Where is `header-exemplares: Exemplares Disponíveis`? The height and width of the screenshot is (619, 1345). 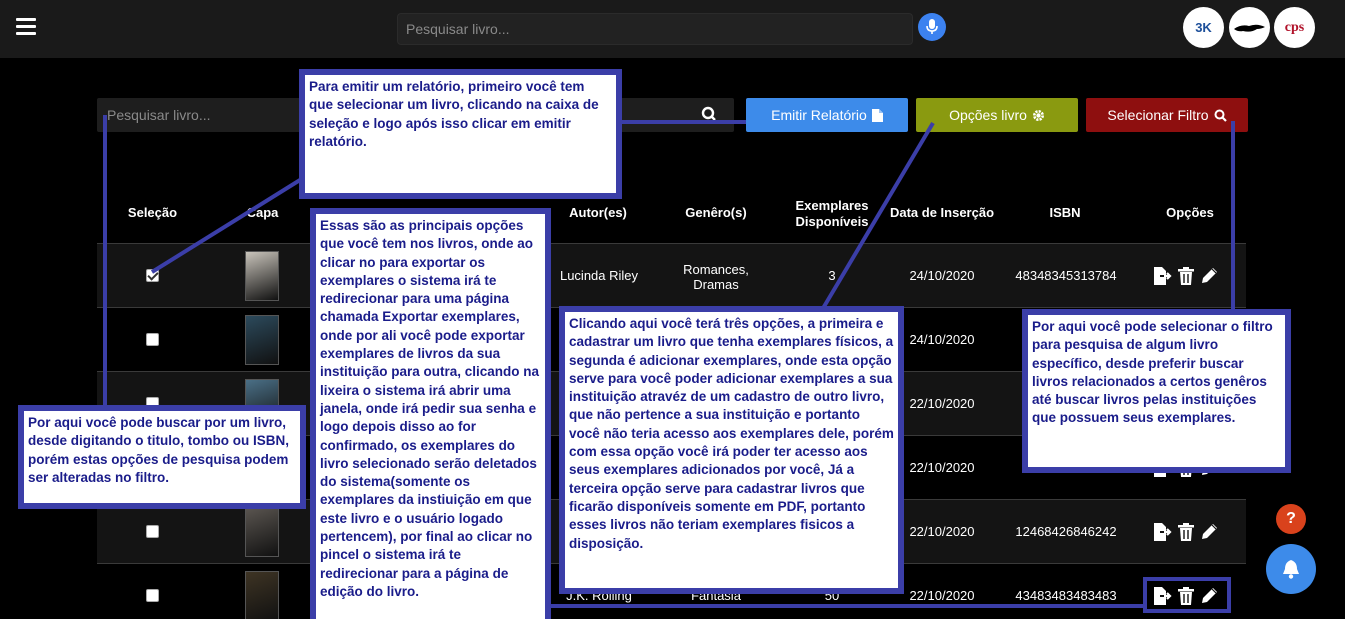
header-exemplares: Exemplares Disponíveis is located at coordinates (832, 213).